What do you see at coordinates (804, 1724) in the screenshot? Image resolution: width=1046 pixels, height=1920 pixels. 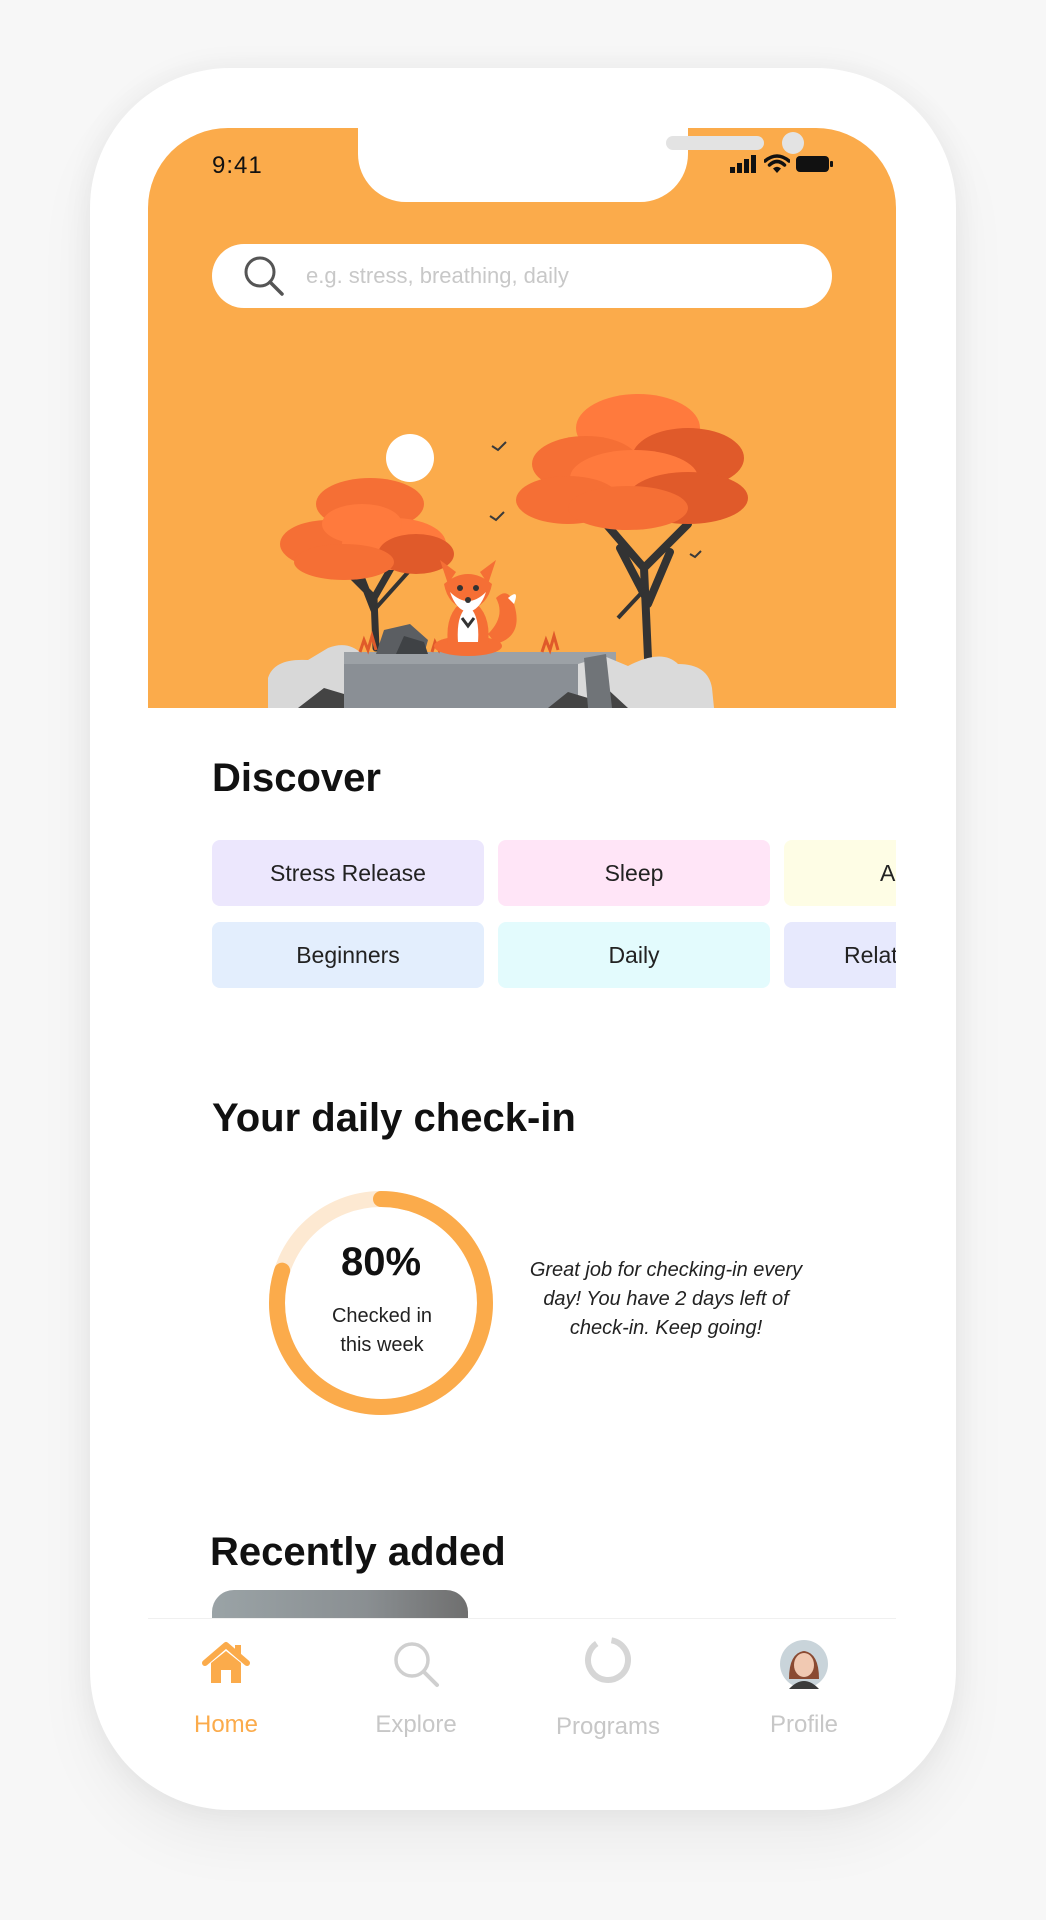 I see `tab-label: Profile` at bounding box center [804, 1724].